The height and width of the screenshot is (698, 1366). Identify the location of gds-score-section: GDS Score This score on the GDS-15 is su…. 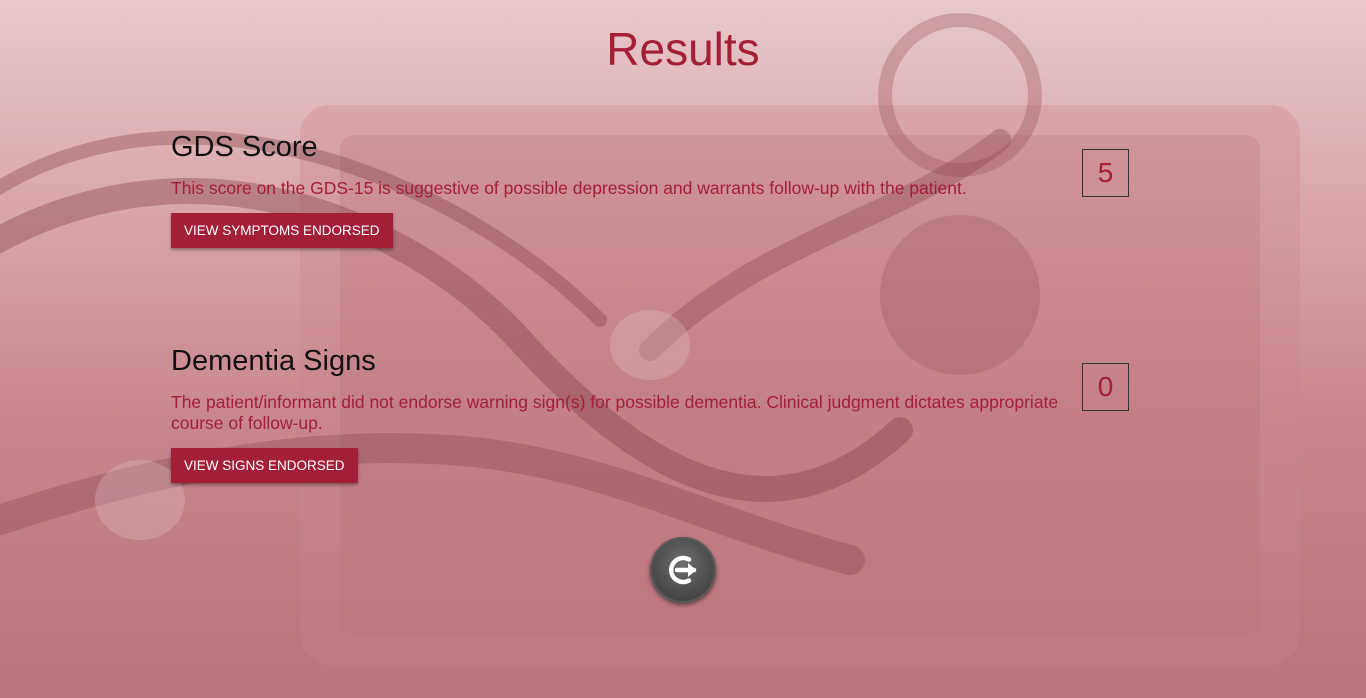
(651, 188).